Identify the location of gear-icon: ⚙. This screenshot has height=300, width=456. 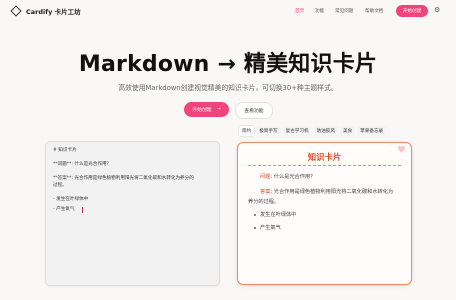
(437, 10).